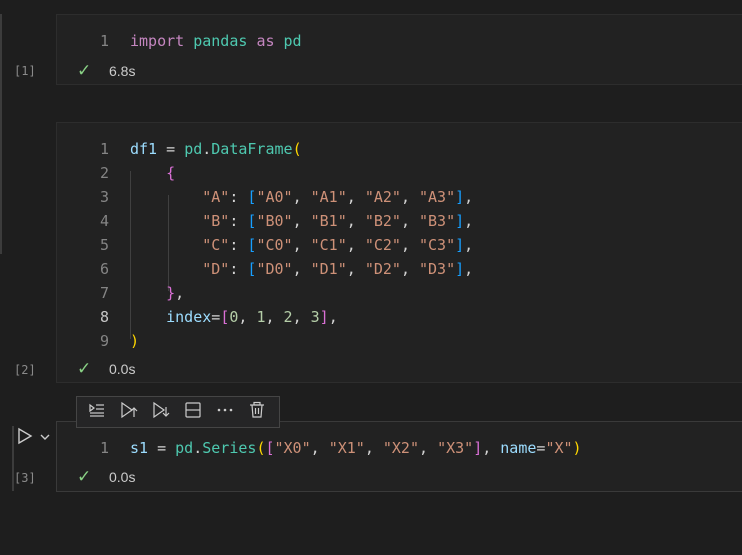 Image resolution: width=742 pixels, height=555 pixels. I want to click on run-above-button, so click(129, 412).